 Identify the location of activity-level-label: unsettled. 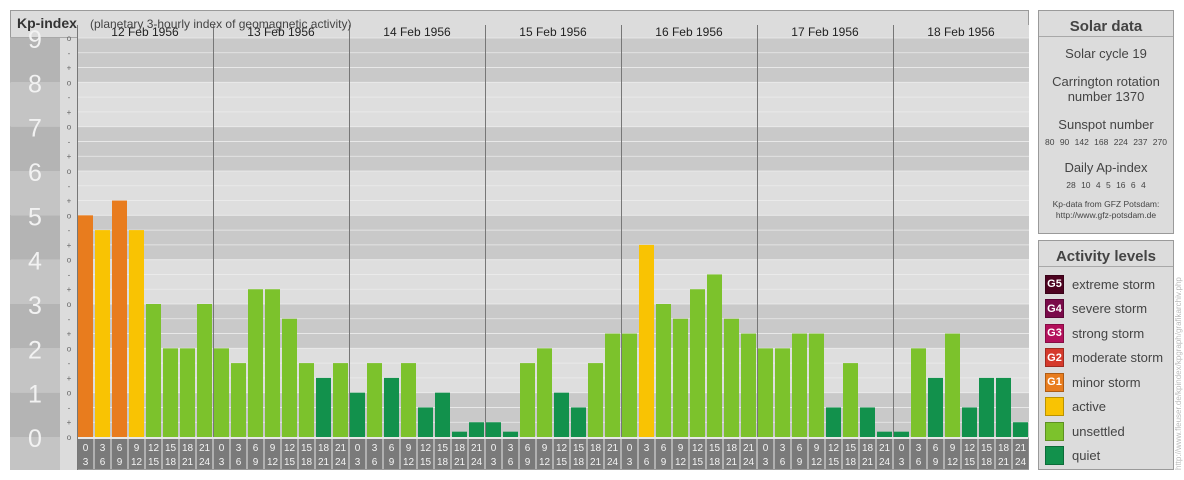
(1098, 431).